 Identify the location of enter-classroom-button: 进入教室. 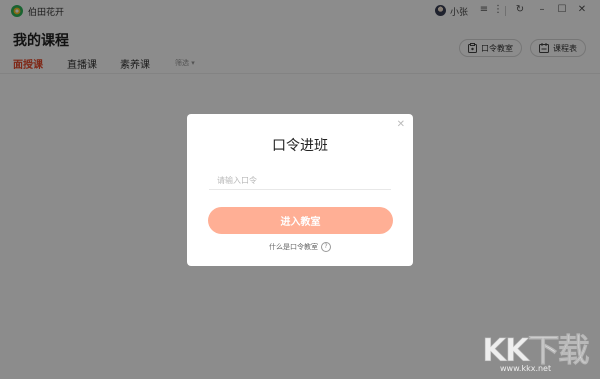
(300, 220).